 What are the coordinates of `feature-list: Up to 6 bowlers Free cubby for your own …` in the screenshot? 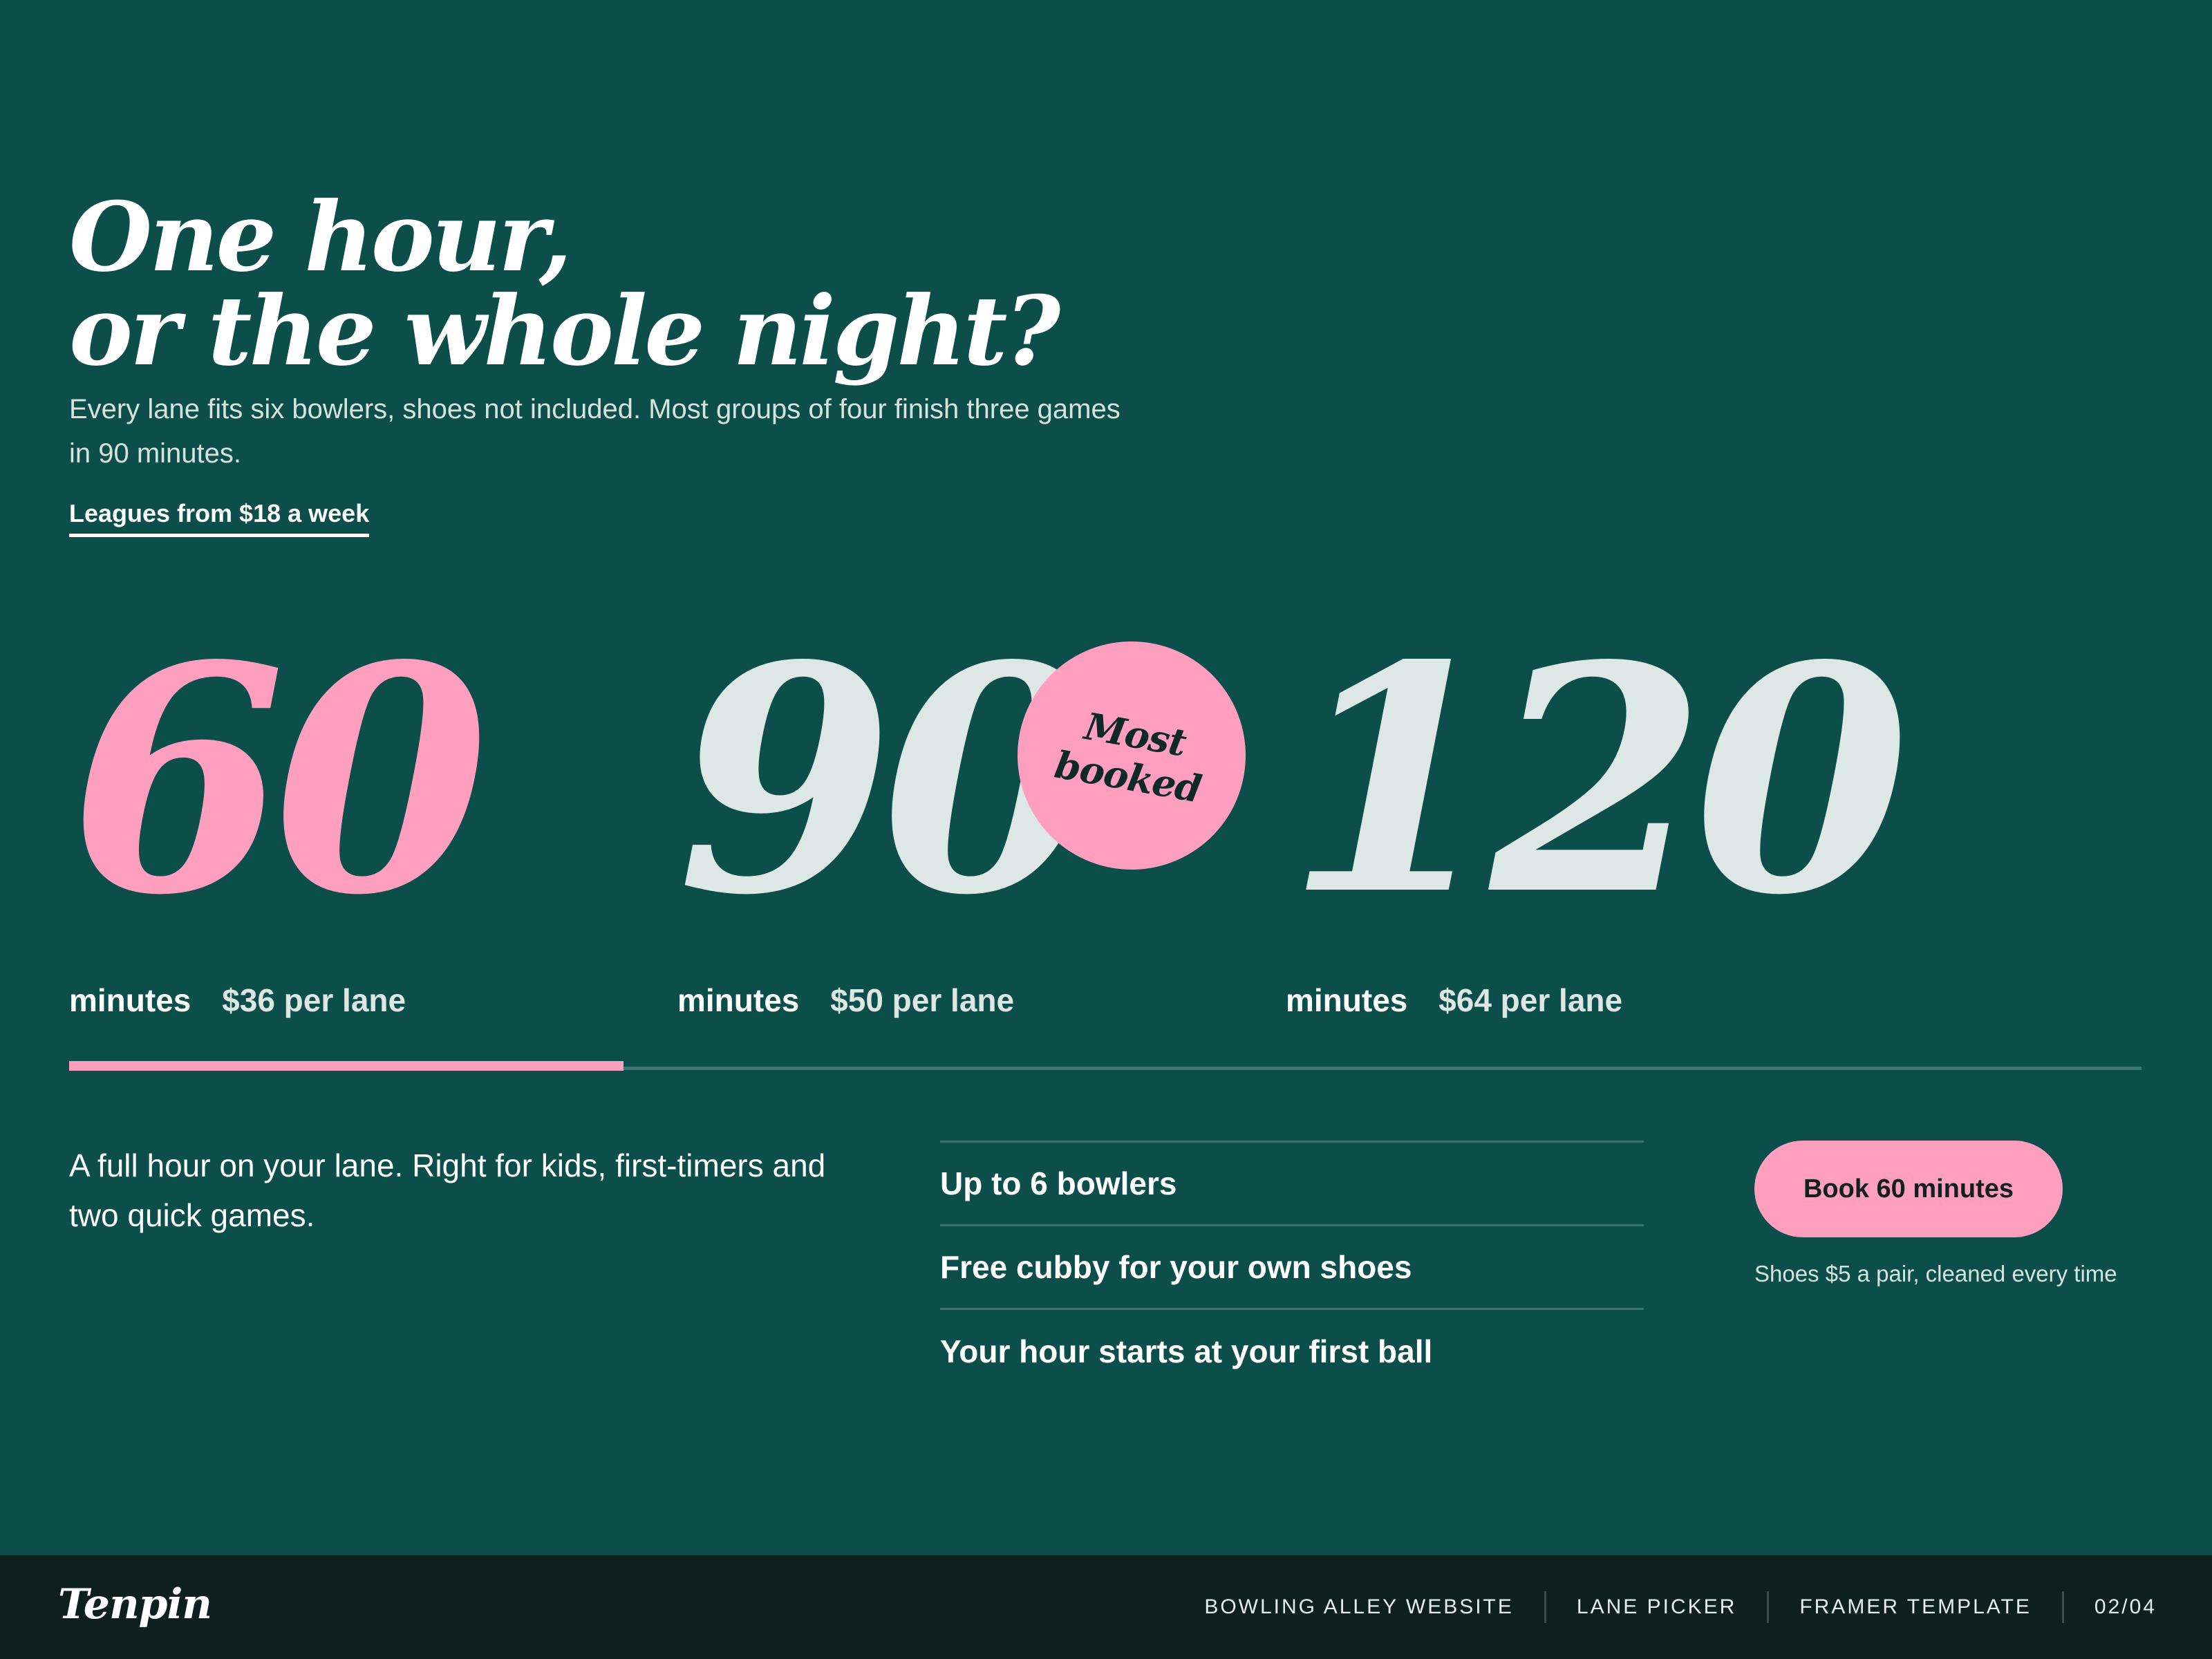 It's located at (1292, 1267).